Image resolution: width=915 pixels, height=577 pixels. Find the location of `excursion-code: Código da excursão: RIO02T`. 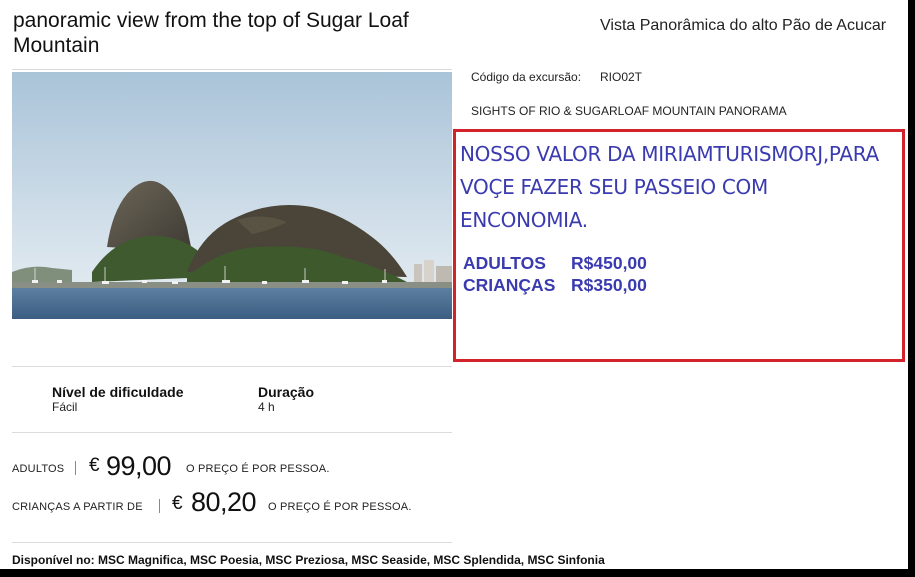

excursion-code: Código da excursão: RIO02T is located at coordinates (556, 77).